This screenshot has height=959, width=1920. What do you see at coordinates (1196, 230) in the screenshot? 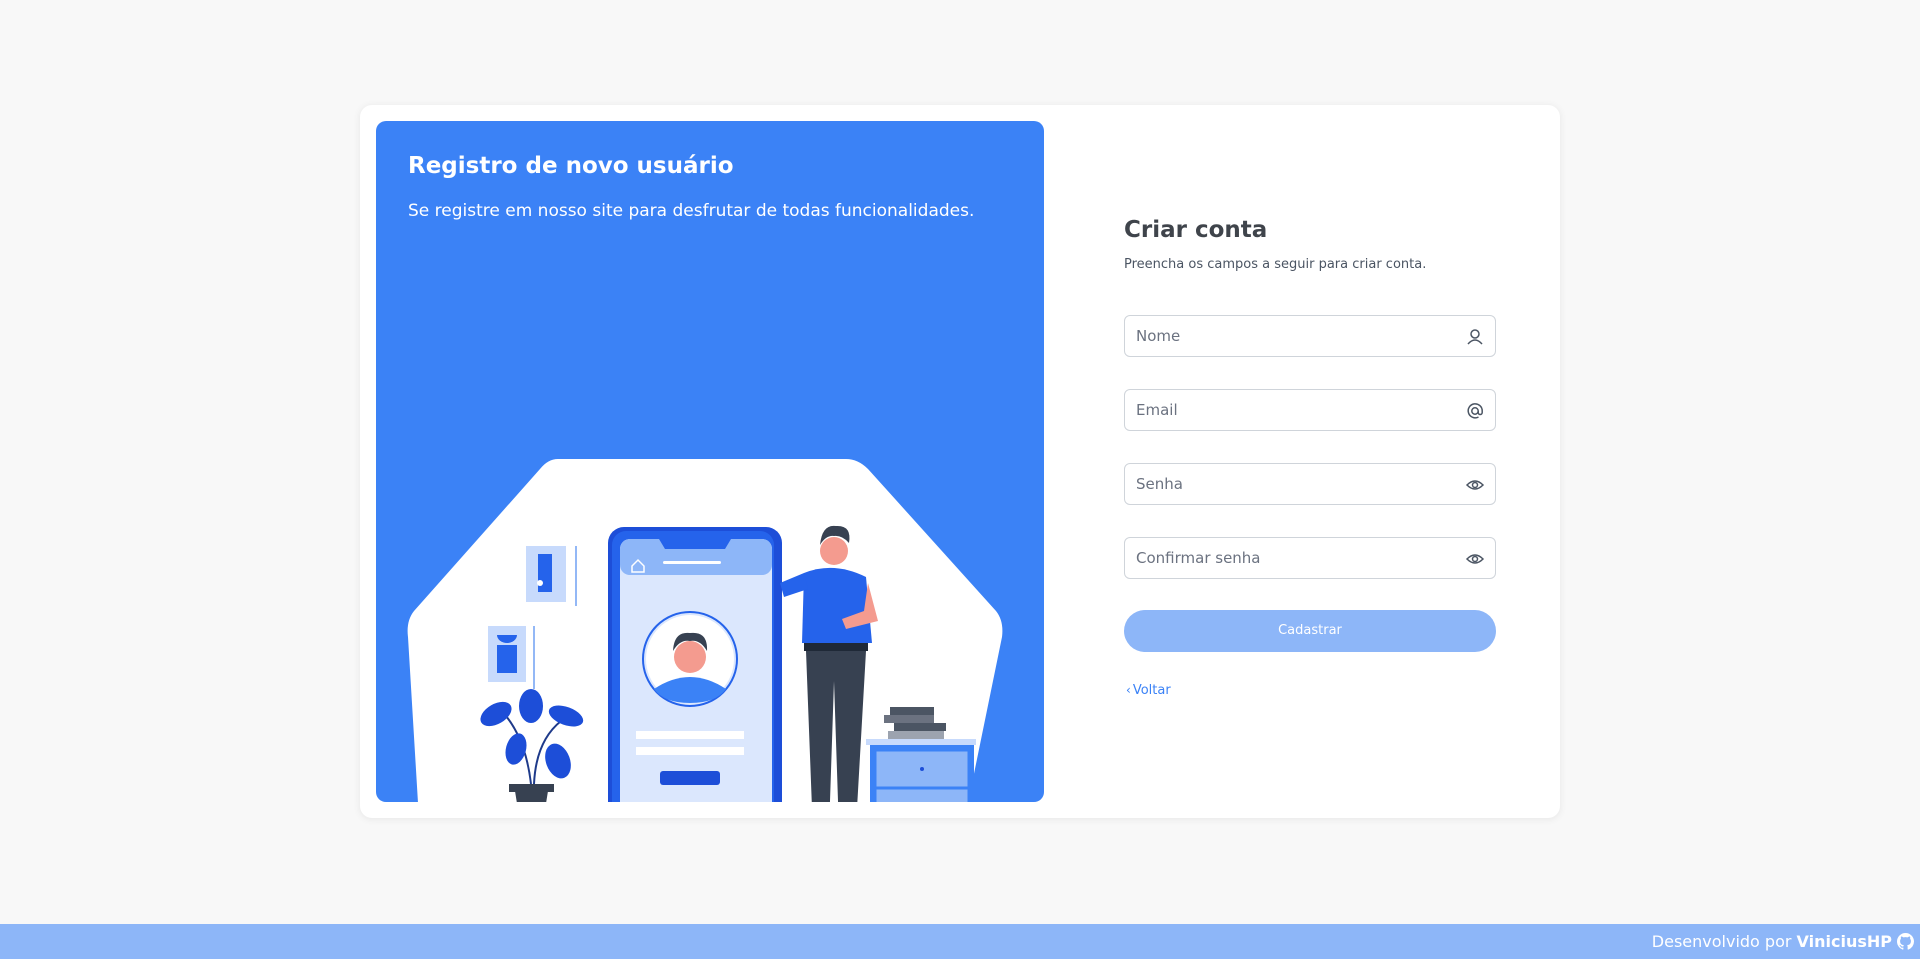
I see `form-title: Criar conta` at bounding box center [1196, 230].